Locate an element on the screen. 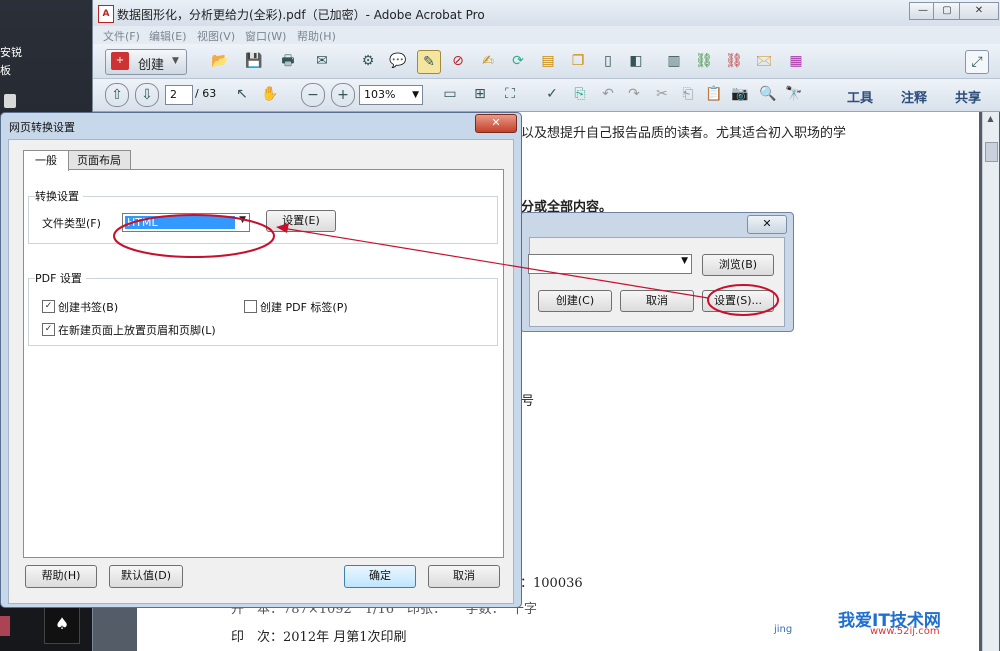 The height and width of the screenshot is (651, 1000). watermark-url: www.52ij.com is located at coordinates (905, 631).